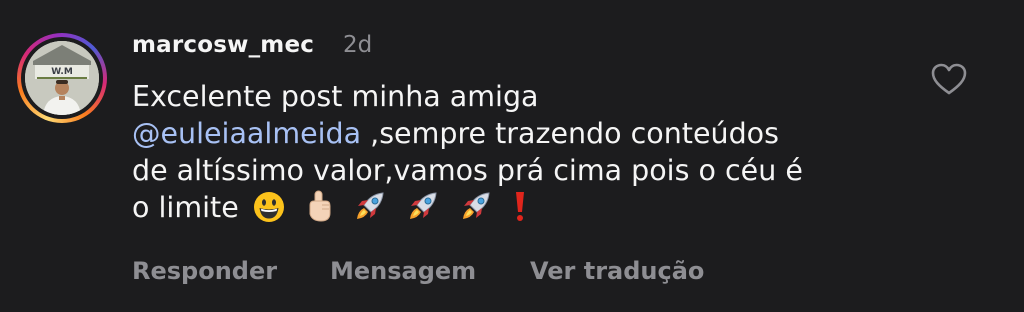 This screenshot has width=1024, height=312. I want to click on avatar: W.M, so click(62, 78).